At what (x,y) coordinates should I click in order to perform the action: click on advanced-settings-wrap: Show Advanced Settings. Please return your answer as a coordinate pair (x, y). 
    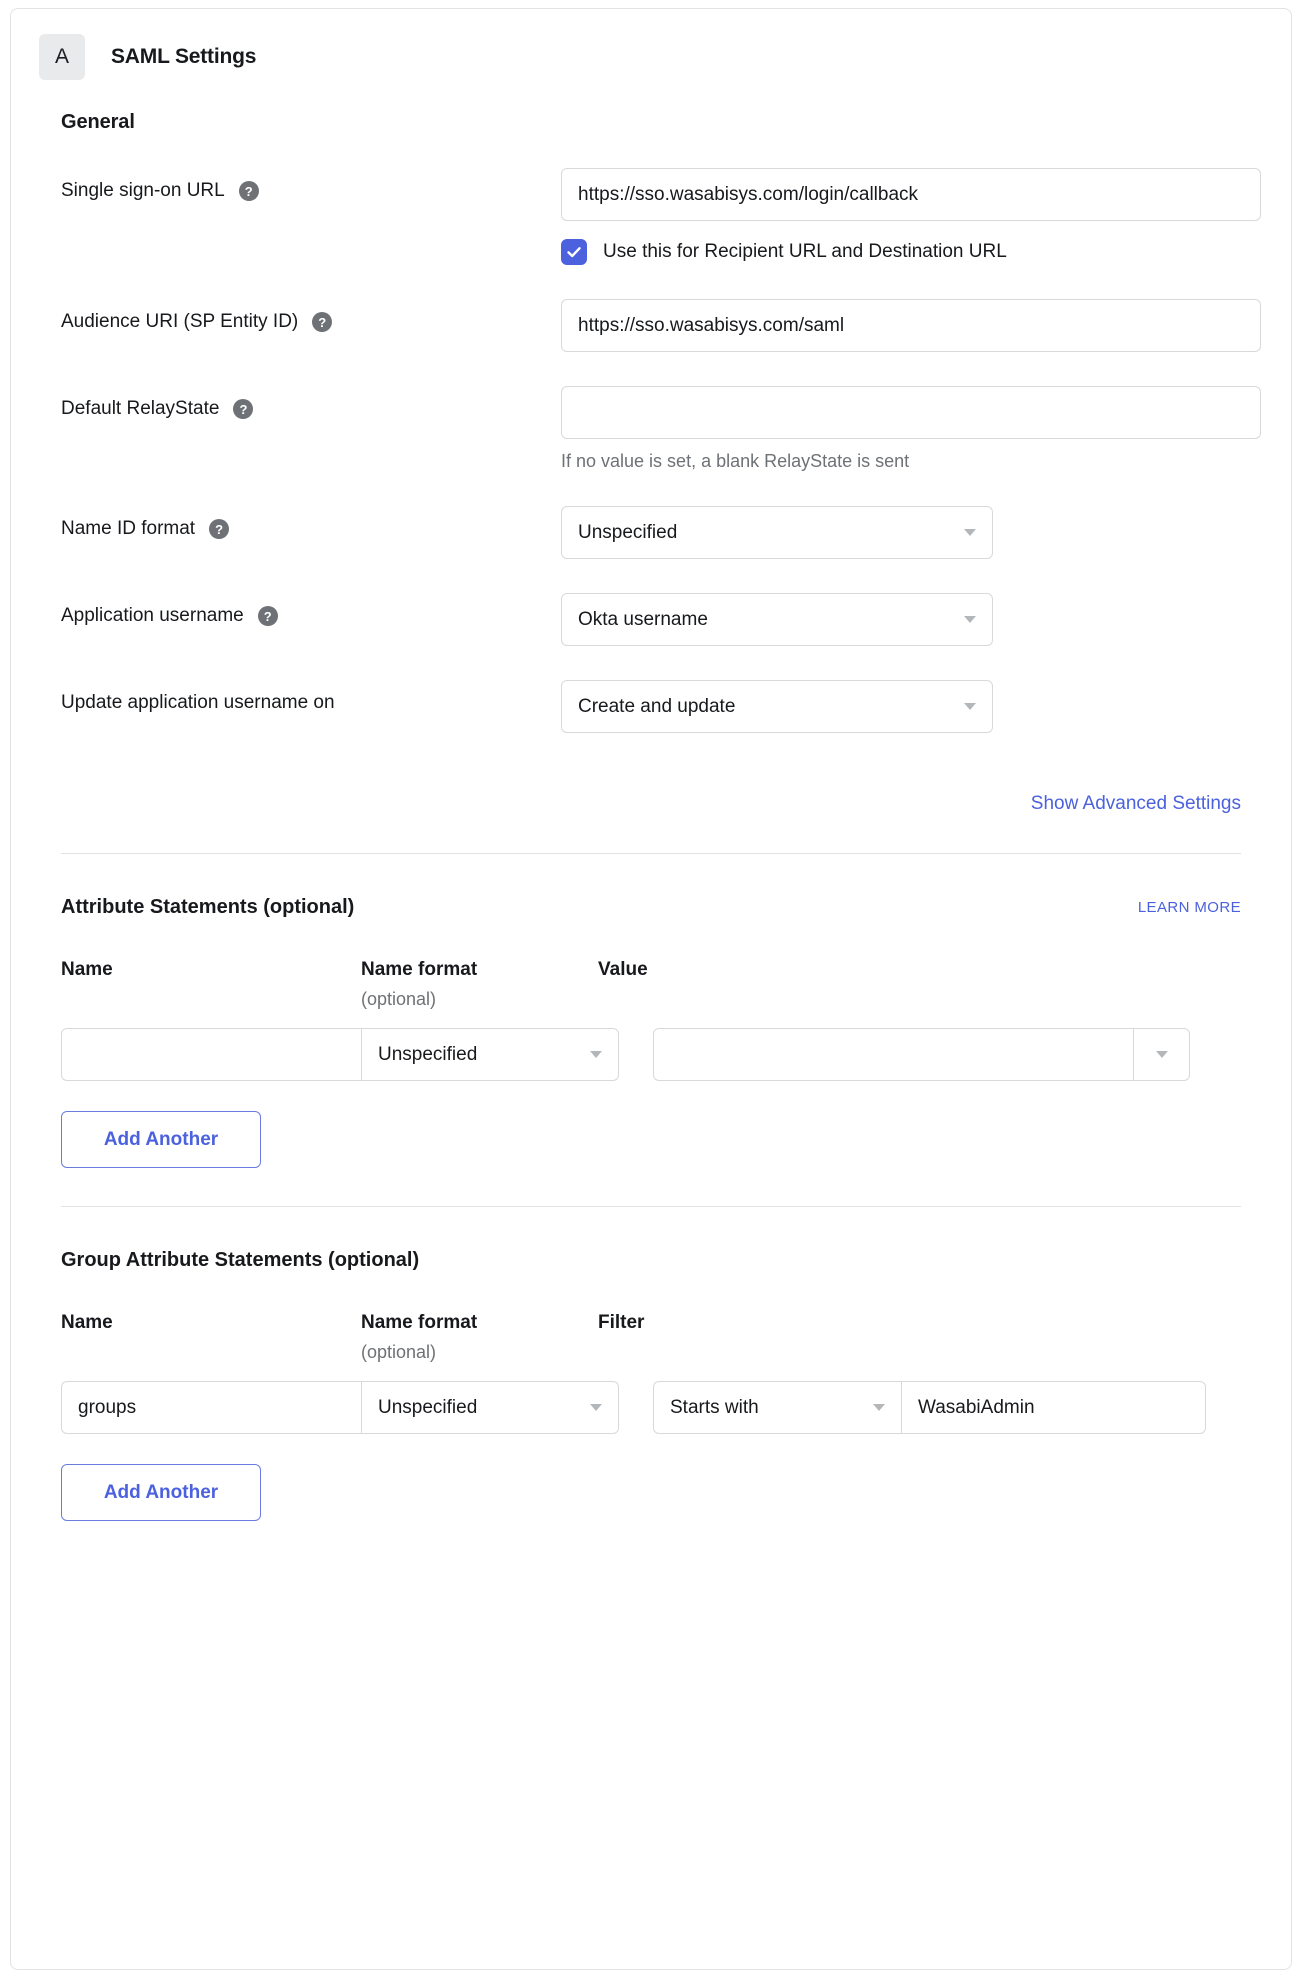
    Looking at the image, I should click on (651, 804).